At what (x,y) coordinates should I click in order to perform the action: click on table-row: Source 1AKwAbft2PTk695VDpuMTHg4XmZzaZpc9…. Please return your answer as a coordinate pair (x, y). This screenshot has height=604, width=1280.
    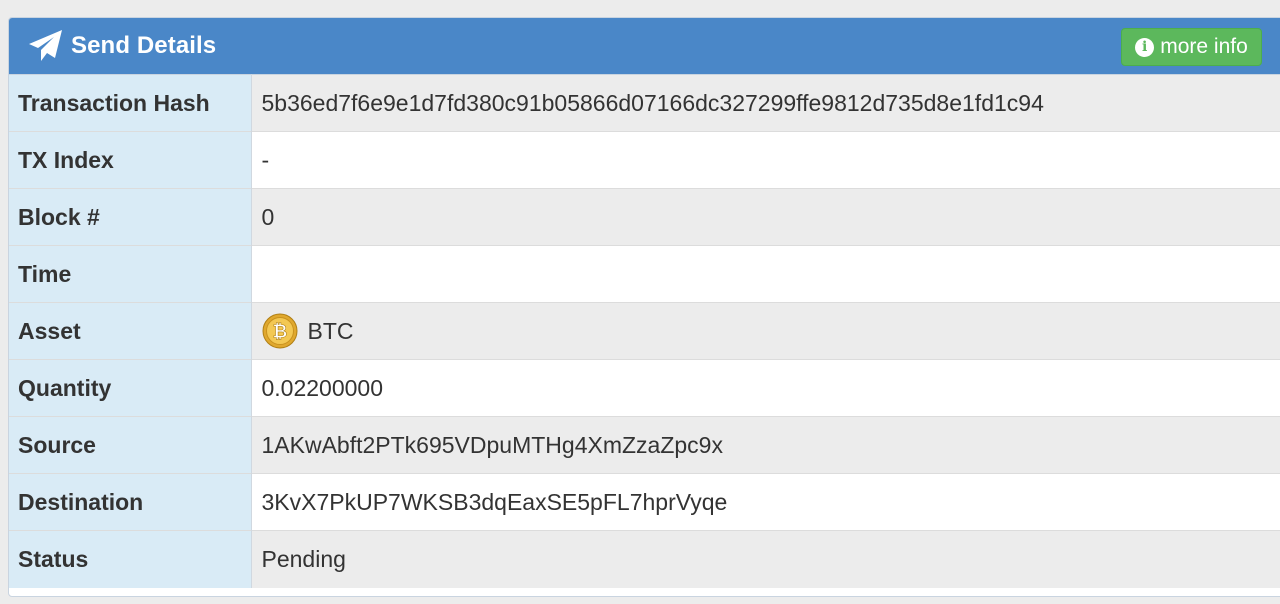
    Looking at the image, I should click on (644, 445).